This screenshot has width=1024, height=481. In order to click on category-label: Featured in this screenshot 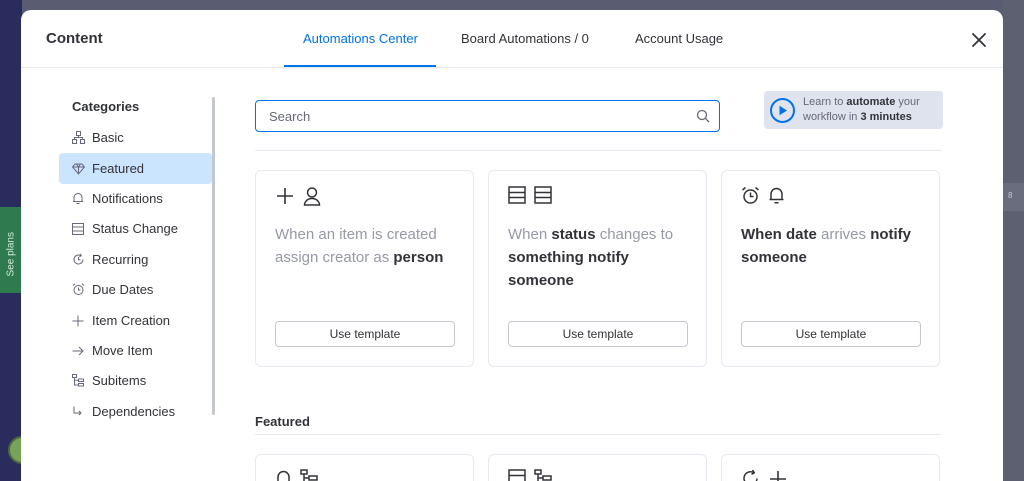, I will do `click(118, 168)`.